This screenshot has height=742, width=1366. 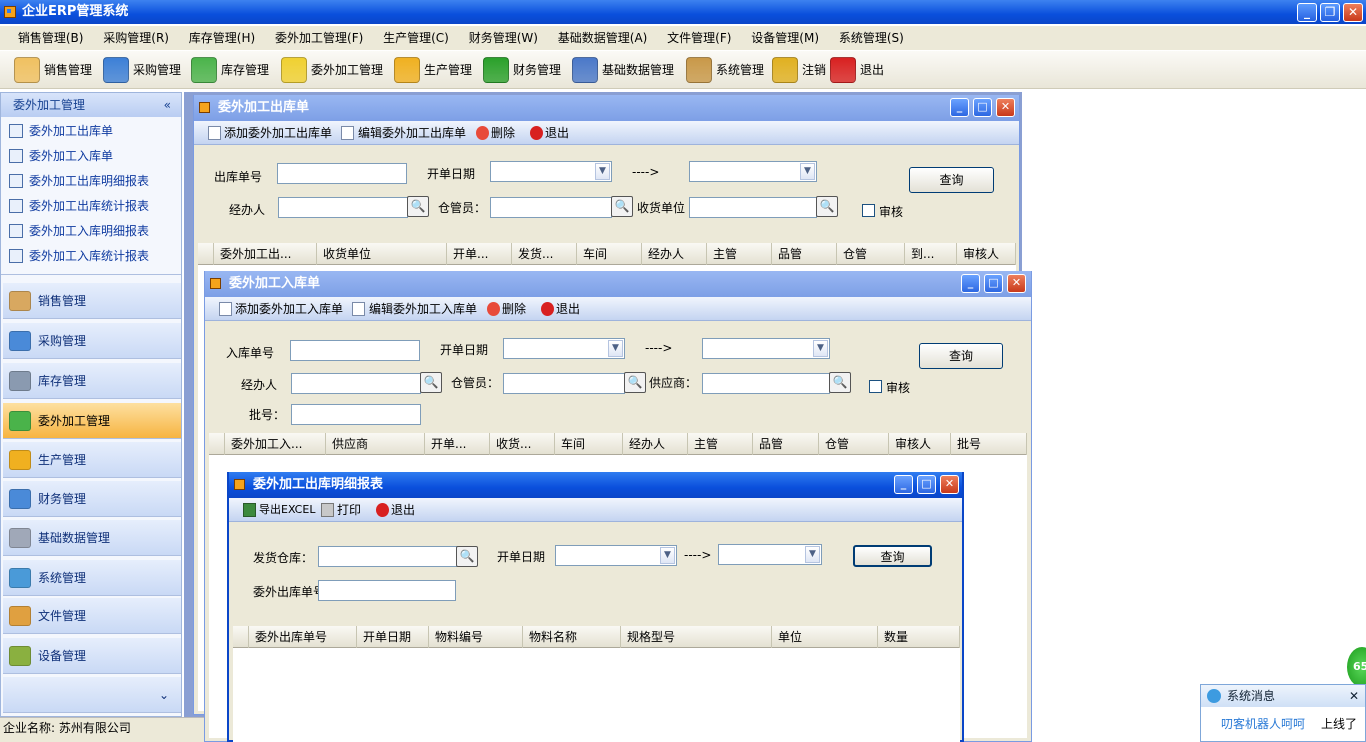 What do you see at coordinates (53, 70) in the screenshot?
I see `toolbar-sales-button: 销售管理` at bounding box center [53, 70].